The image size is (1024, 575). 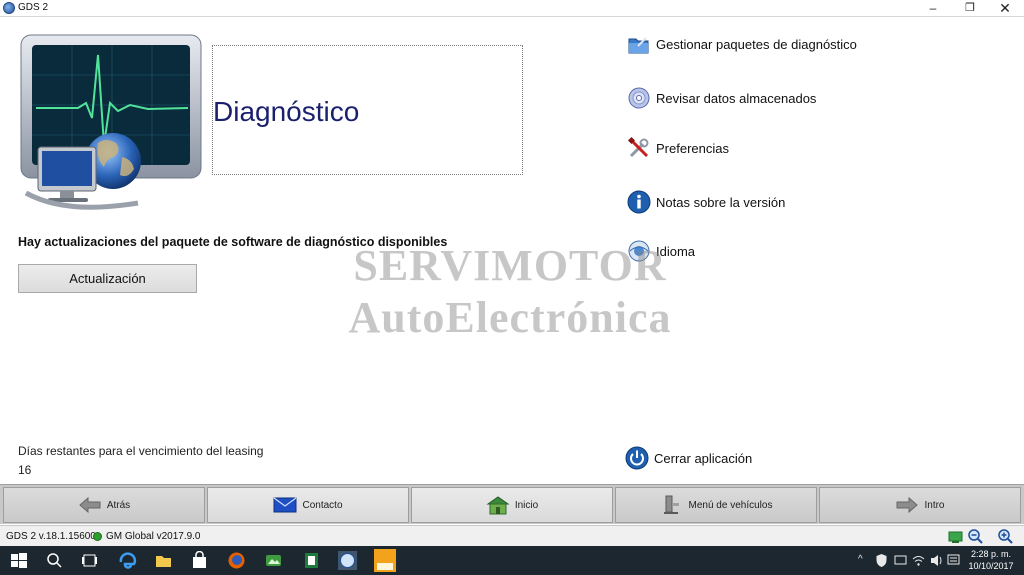 I want to click on device-icon, so click(x=900, y=560).